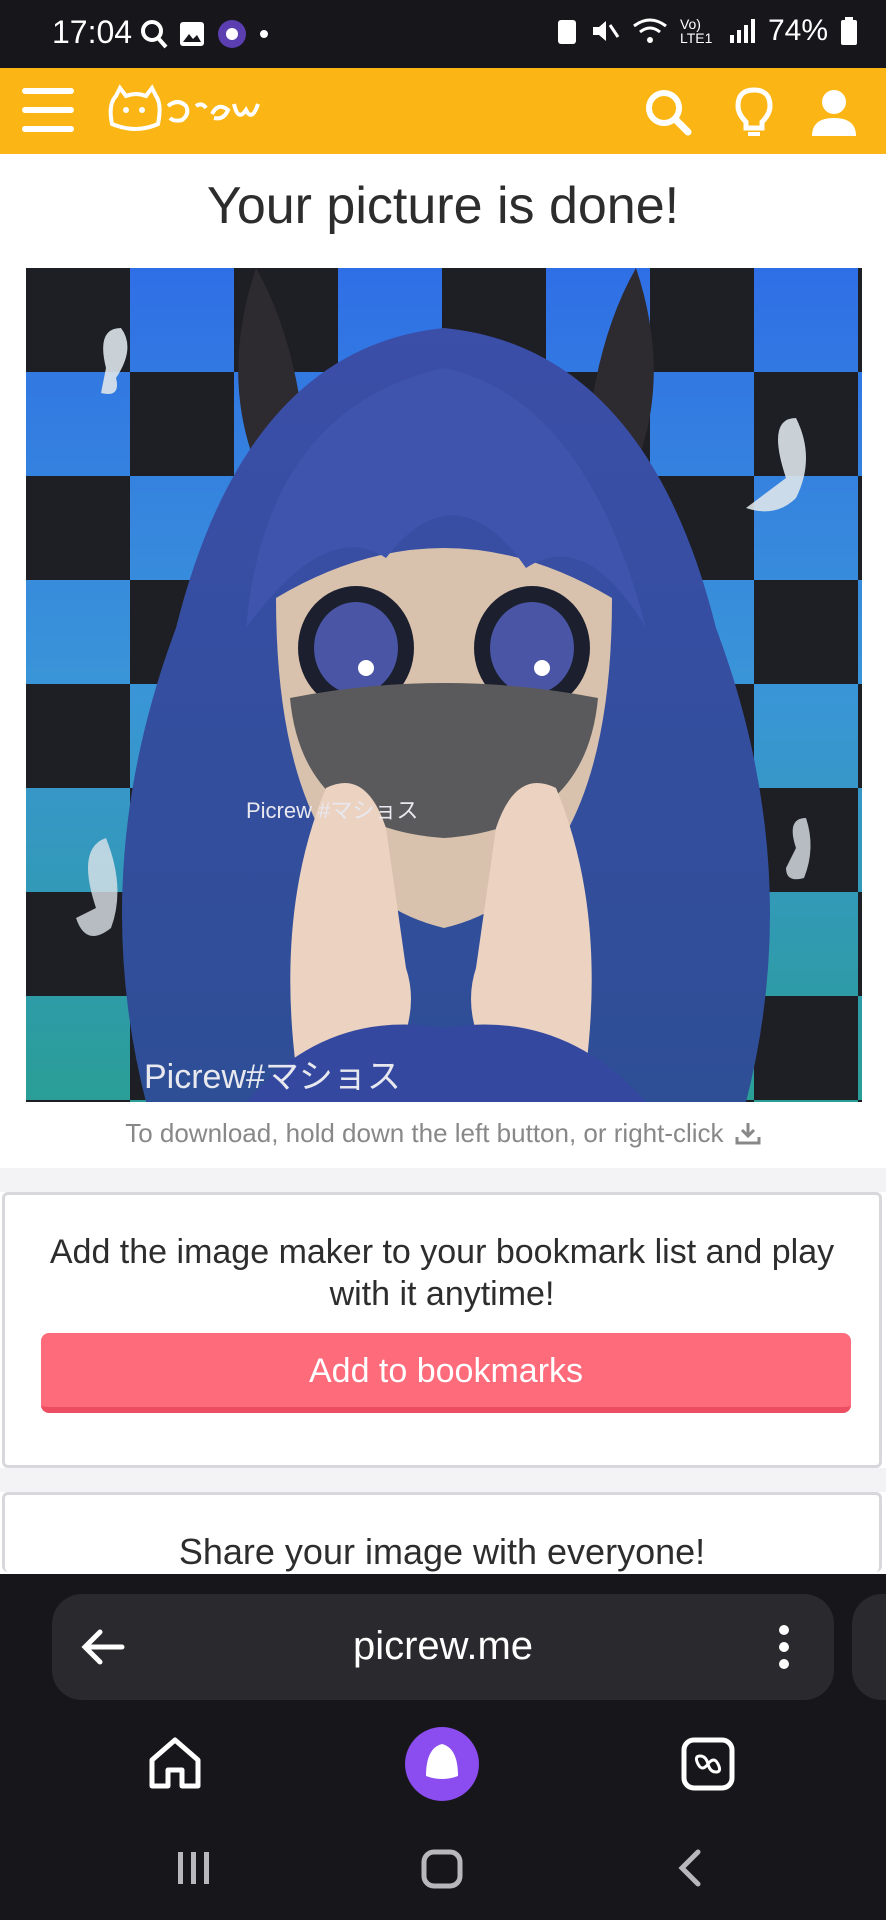  I want to click on address-bar: picrew.me, so click(443, 1647).